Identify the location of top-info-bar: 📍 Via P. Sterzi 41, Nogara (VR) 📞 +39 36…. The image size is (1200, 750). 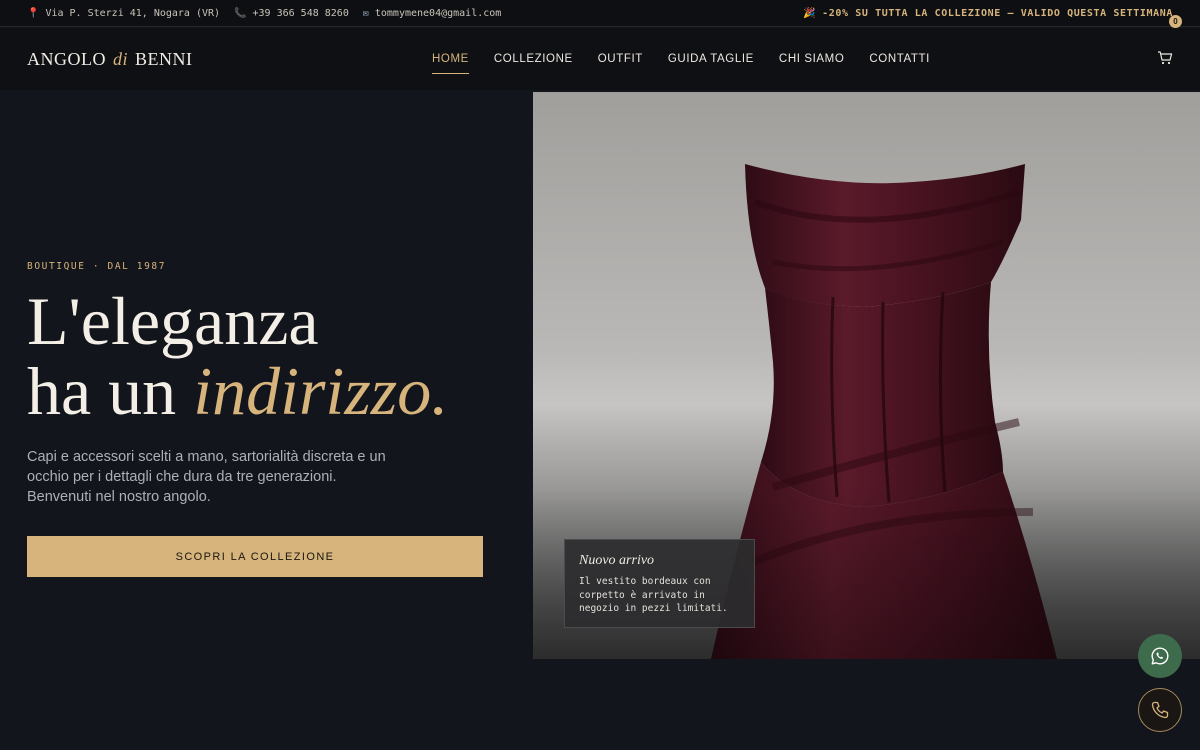
(600, 13).